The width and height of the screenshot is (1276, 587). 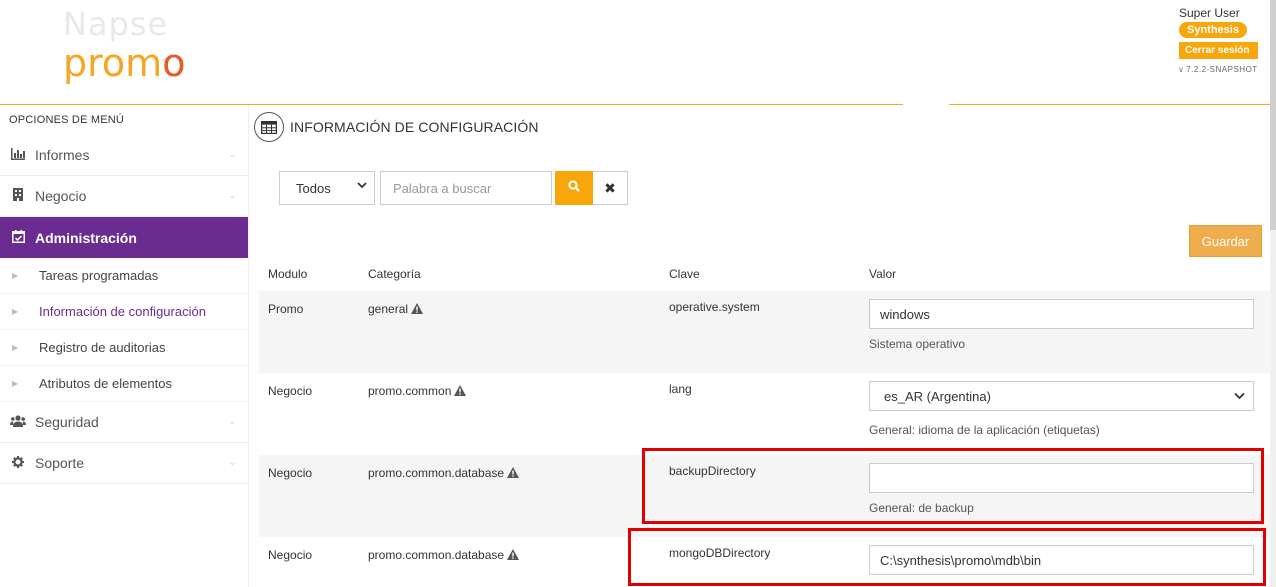 I want to click on gear-icon, so click(x=18, y=463).